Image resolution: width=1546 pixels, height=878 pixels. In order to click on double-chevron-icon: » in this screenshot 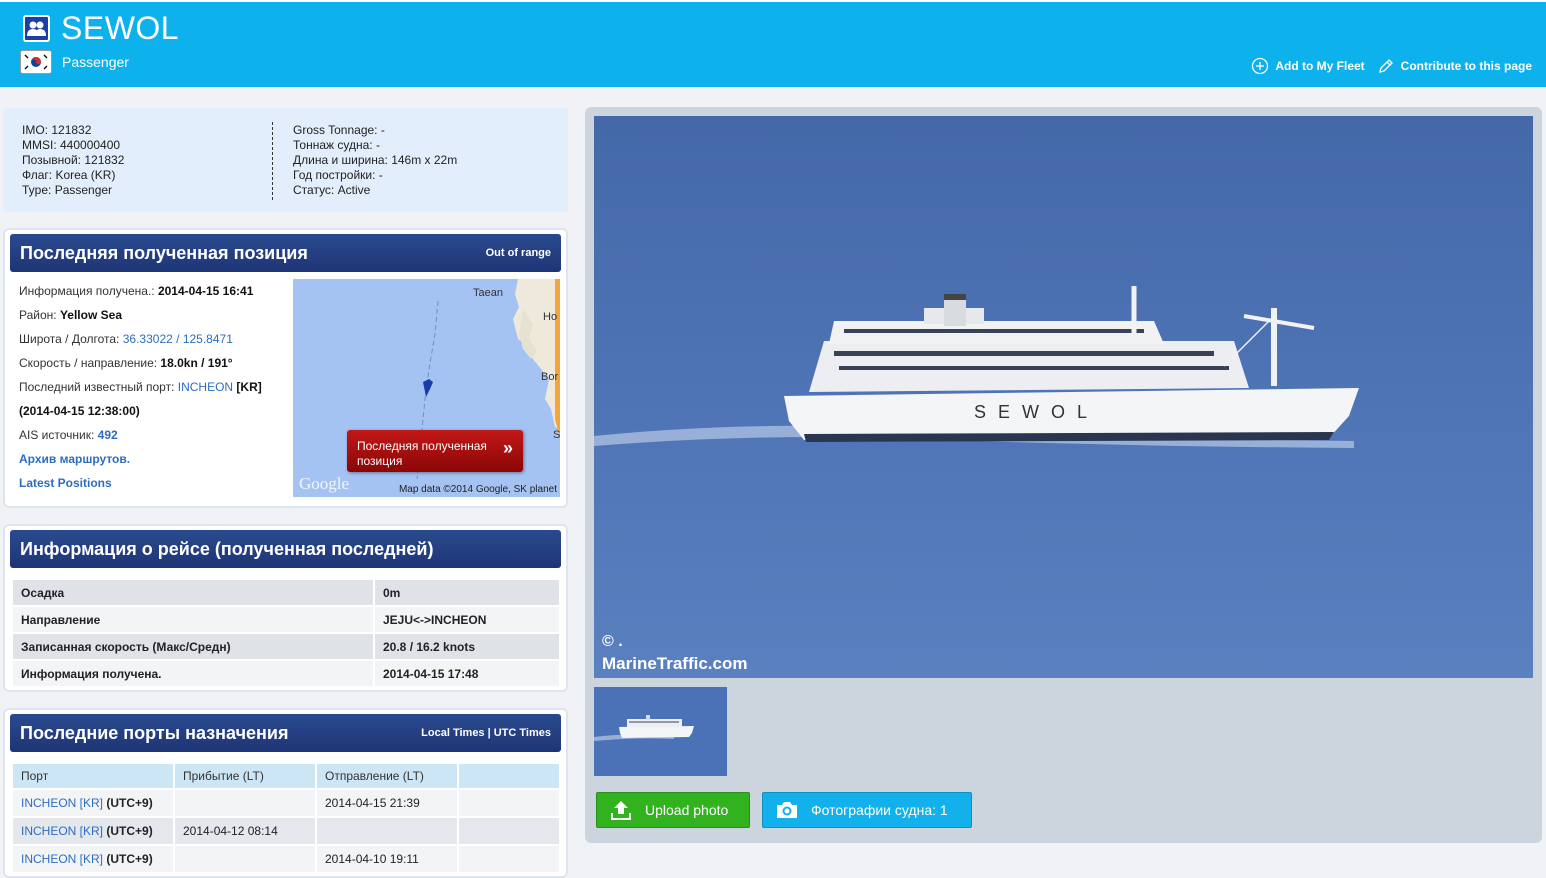, I will do `click(507, 448)`.